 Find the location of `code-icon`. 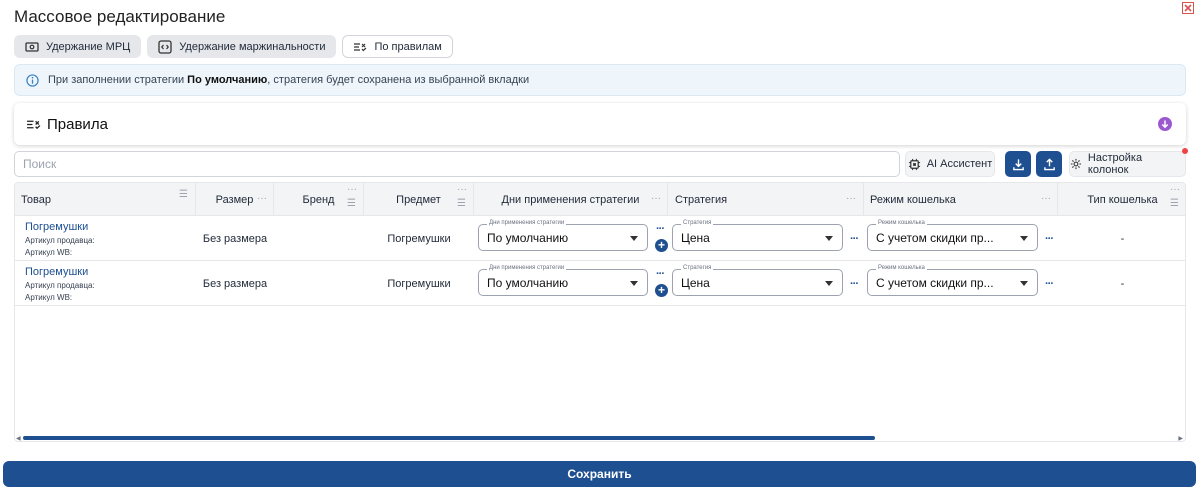

code-icon is located at coordinates (165, 46).